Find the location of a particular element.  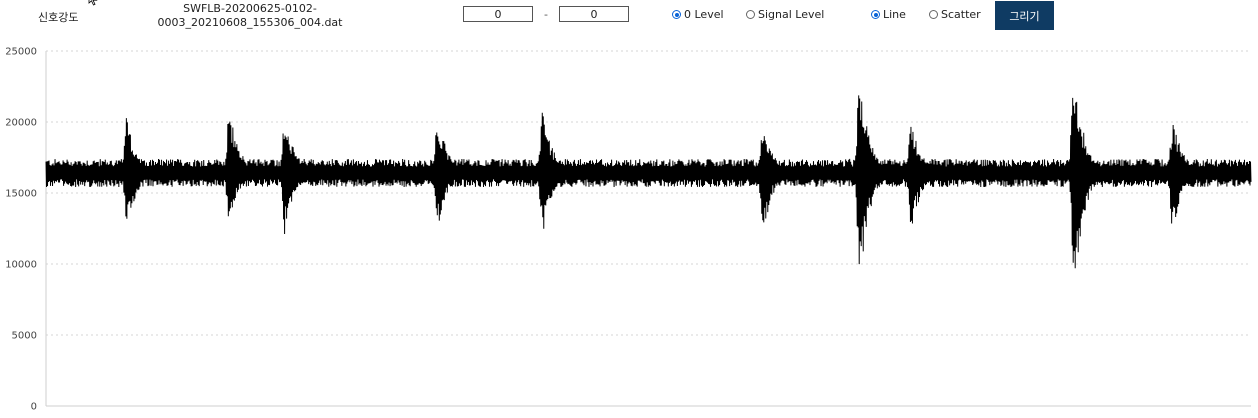

y-tick-label: 0 is located at coordinates (34, 407).